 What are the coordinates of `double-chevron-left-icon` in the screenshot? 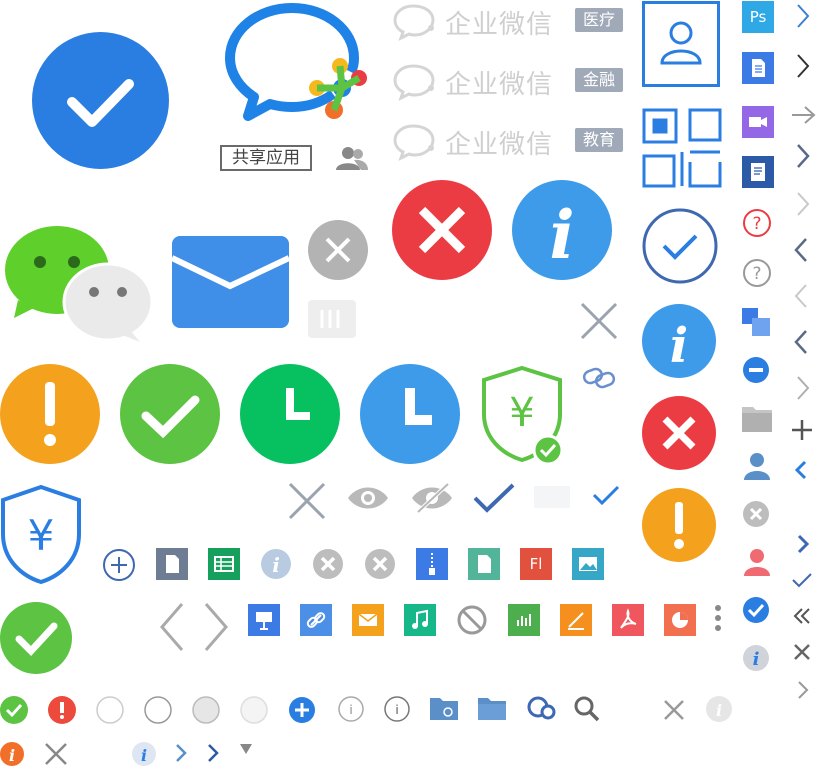 It's located at (802, 616).